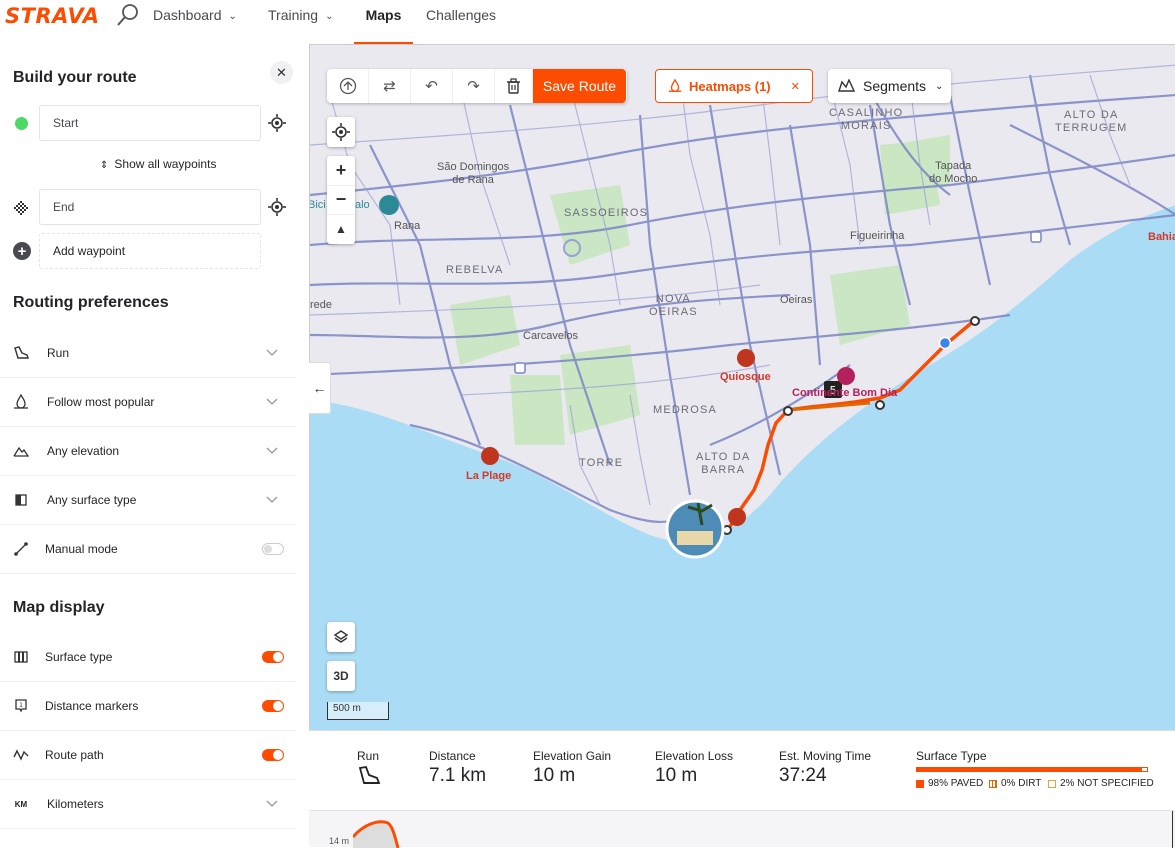 This screenshot has width=1175, height=848. I want to click on elevation-loss-value: 10 m, so click(676, 775).